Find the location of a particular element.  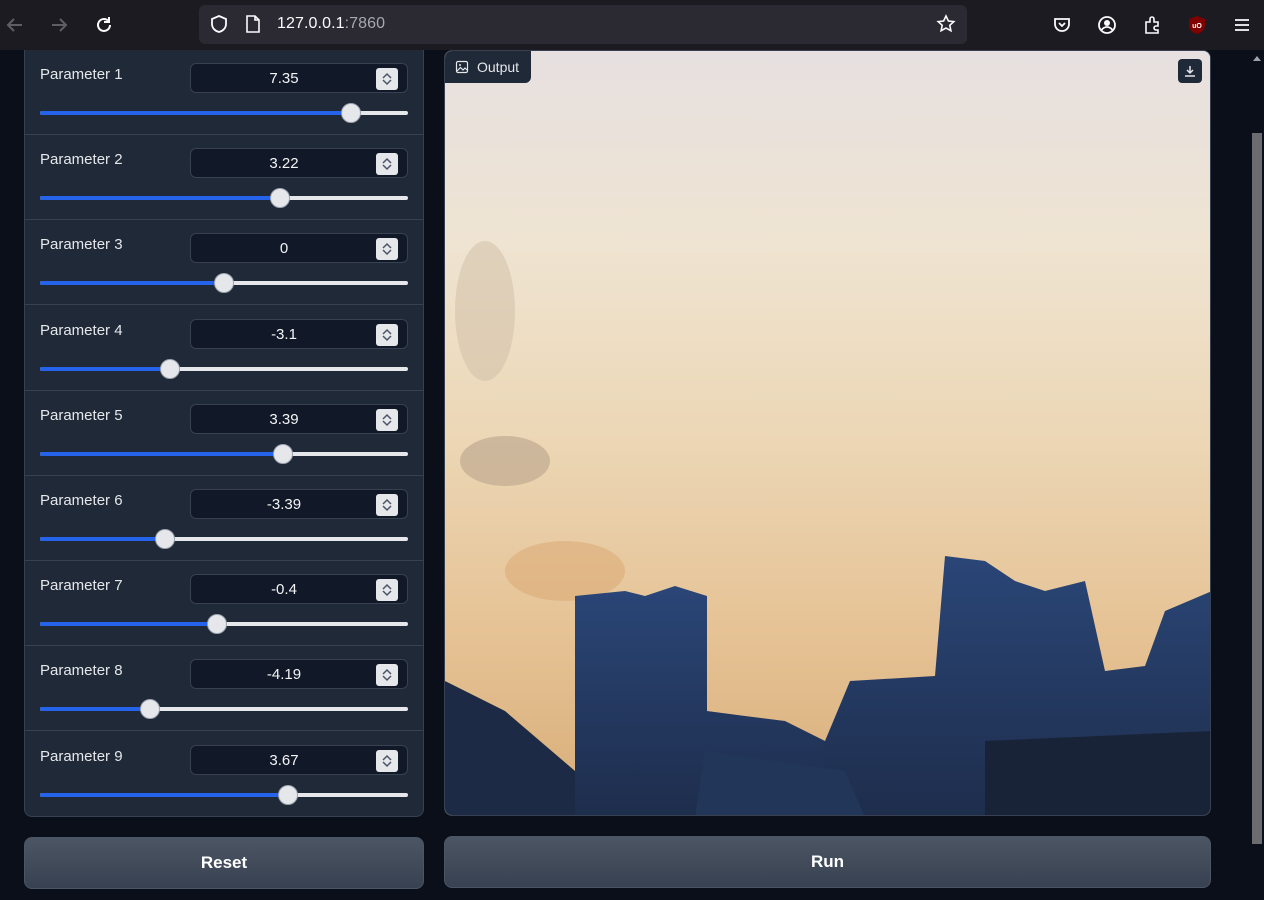

parameter-number-input: 7.35 is located at coordinates (299, 78).